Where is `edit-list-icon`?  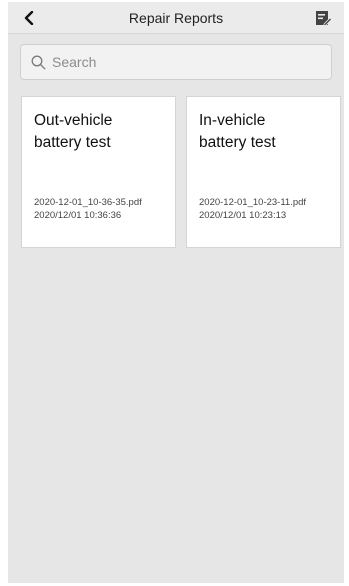 edit-list-icon is located at coordinates (324, 18).